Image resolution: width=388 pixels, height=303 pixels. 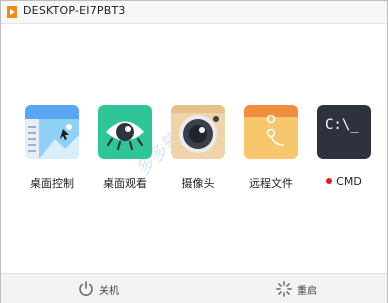 I want to click on tile-cmd: C:\_ CMD, so click(x=344, y=150).